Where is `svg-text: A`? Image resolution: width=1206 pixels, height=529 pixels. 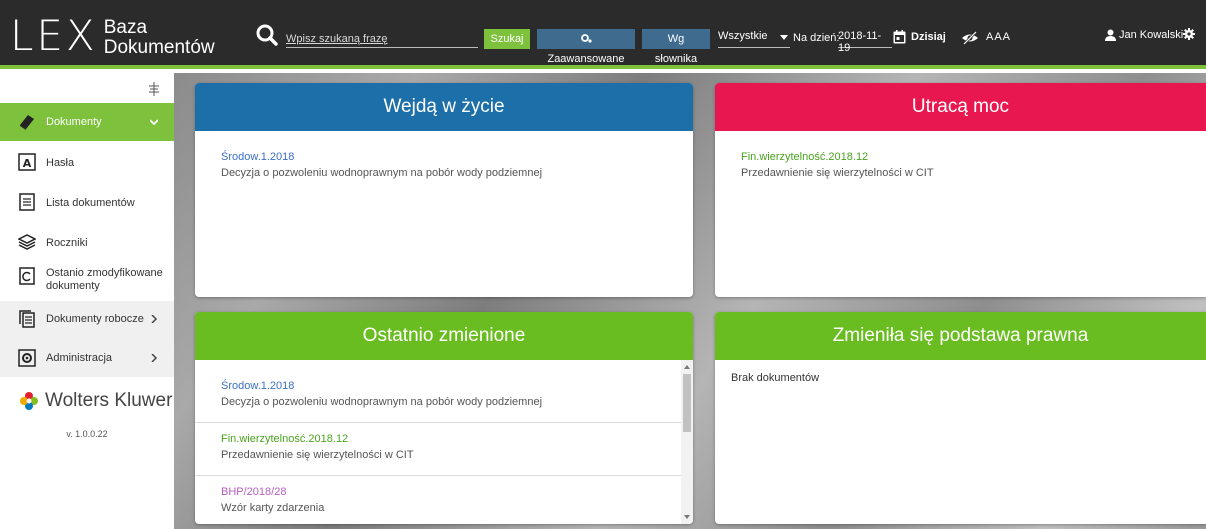 svg-text: A is located at coordinates (27, 163).